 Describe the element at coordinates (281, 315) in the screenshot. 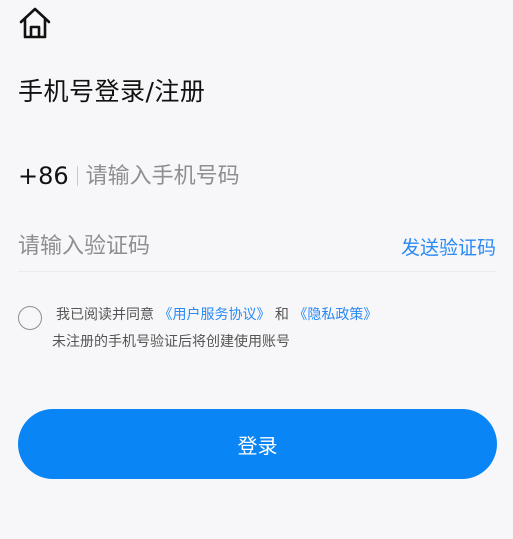

I see `agreement-conjunction: 和` at that location.